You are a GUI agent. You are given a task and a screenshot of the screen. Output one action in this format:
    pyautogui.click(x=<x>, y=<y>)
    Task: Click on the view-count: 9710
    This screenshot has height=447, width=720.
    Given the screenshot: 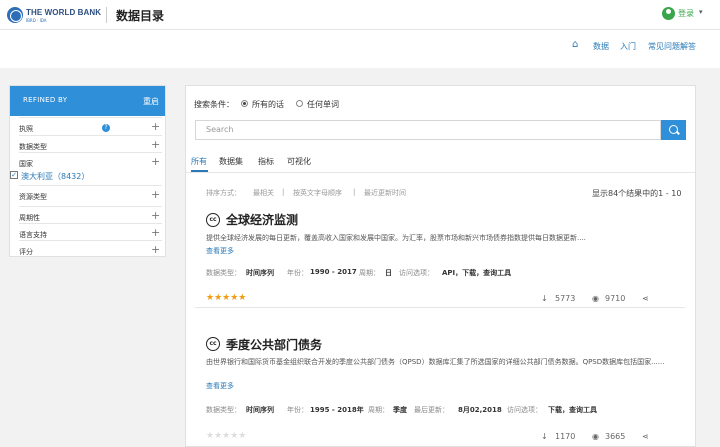 What is the action you would take?
    pyautogui.click(x=615, y=298)
    